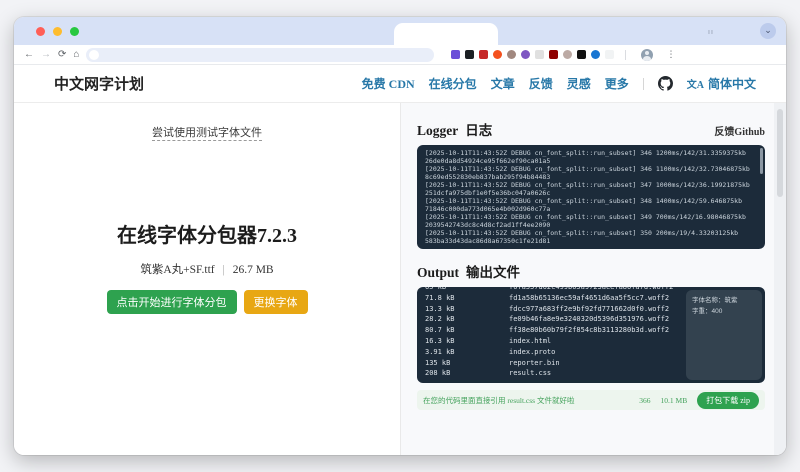 The height and width of the screenshot is (472, 800). What do you see at coordinates (715, 300) in the screenshot?
I see `font-name-meta: 字体名称：筑紫` at bounding box center [715, 300].